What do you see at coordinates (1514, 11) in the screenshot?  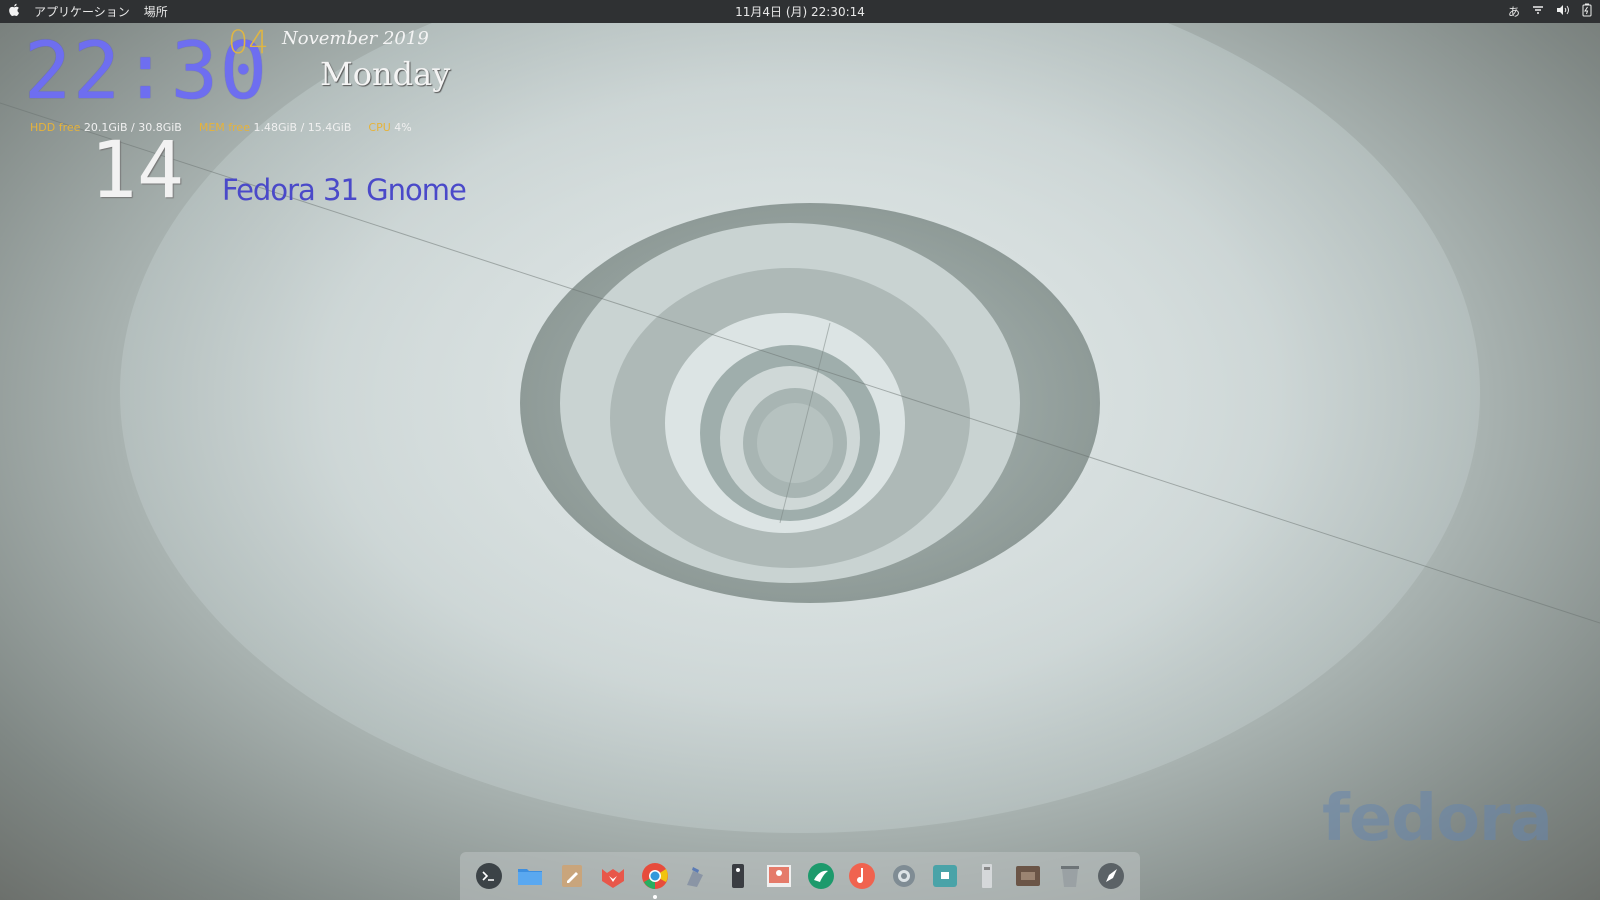 I see `input-method-indicator: あ` at bounding box center [1514, 11].